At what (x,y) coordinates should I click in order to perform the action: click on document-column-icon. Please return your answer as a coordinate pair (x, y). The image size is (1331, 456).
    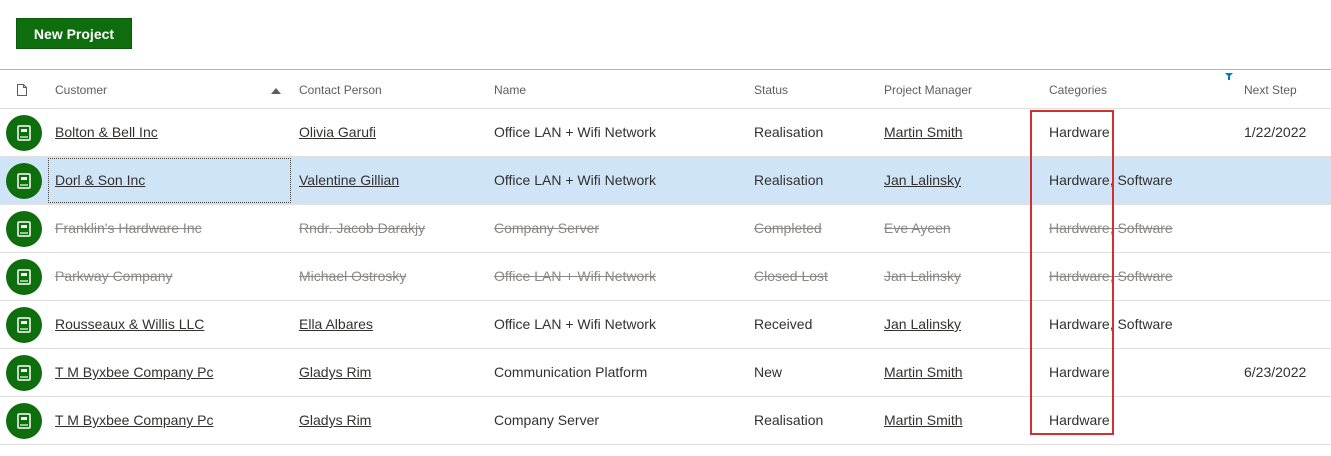
    Looking at the image, I should click on (22, 90).